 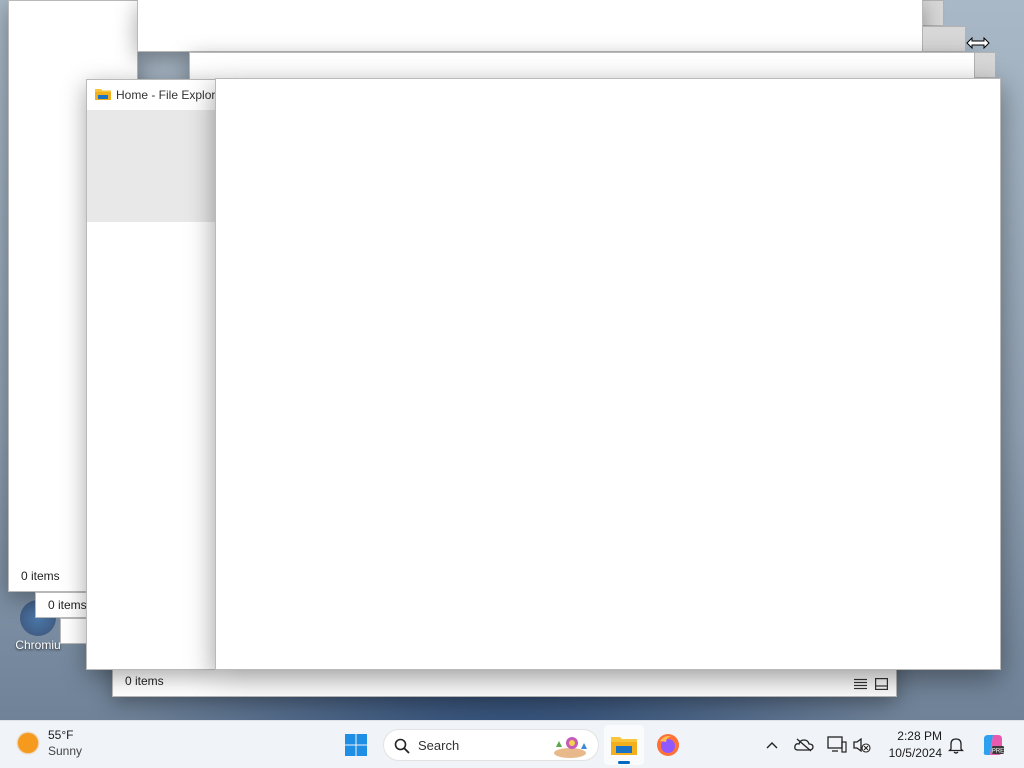 I want to click on show-hidden-icons-button, so click(x=772, y=745).